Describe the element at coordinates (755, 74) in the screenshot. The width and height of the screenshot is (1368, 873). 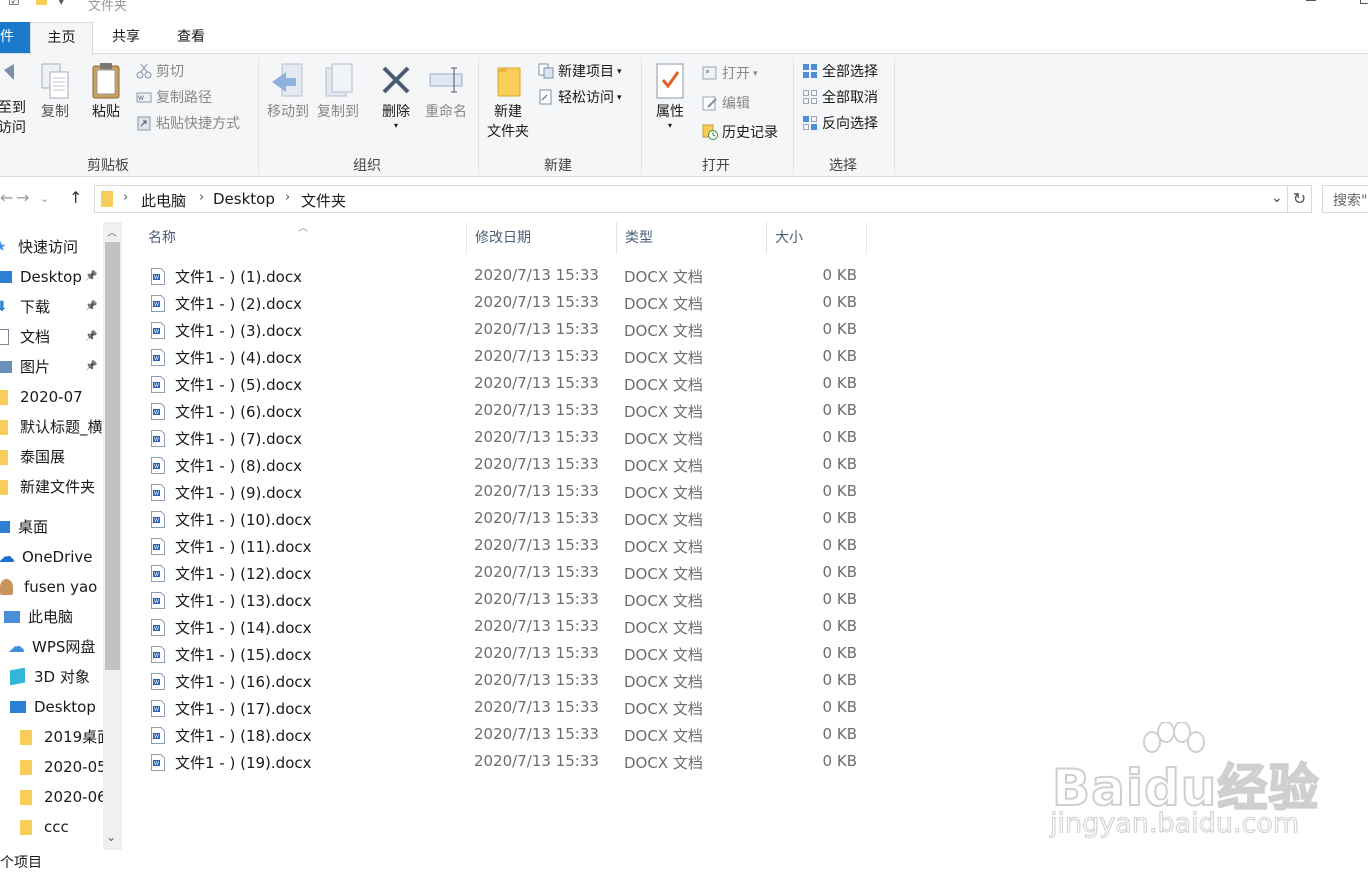
I see `dropdown-caret-icon: ▾` at that location.